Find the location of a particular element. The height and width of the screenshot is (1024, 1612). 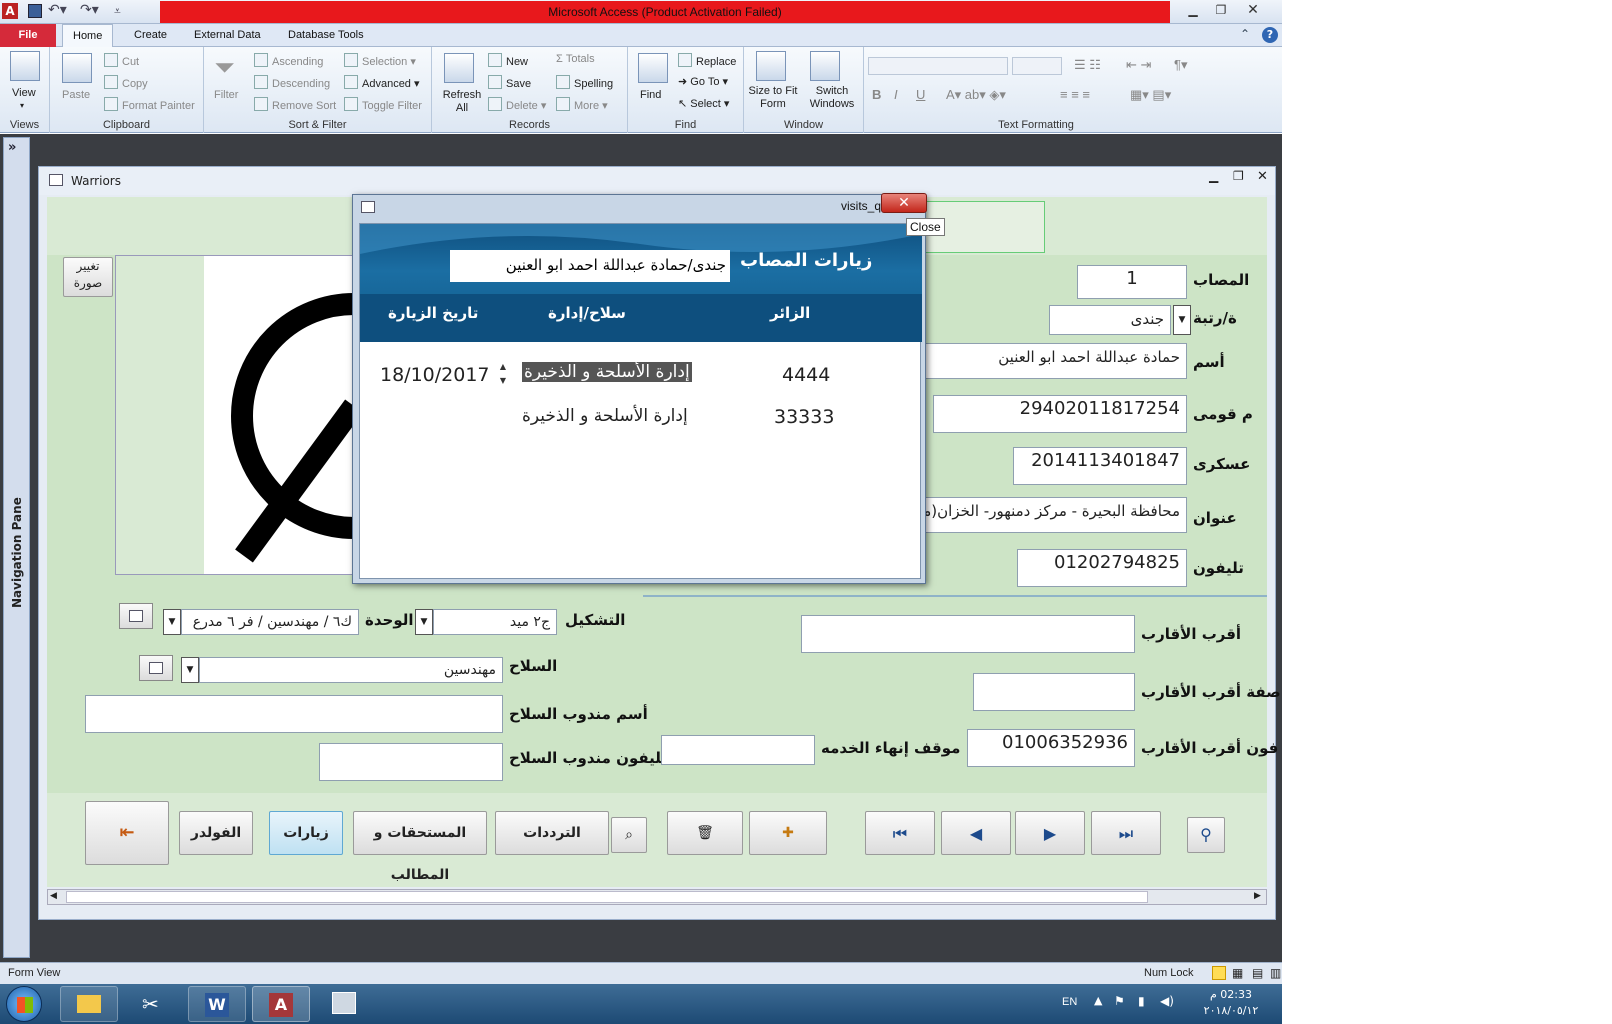

font-size-select is located at coordinates (1037, 66).